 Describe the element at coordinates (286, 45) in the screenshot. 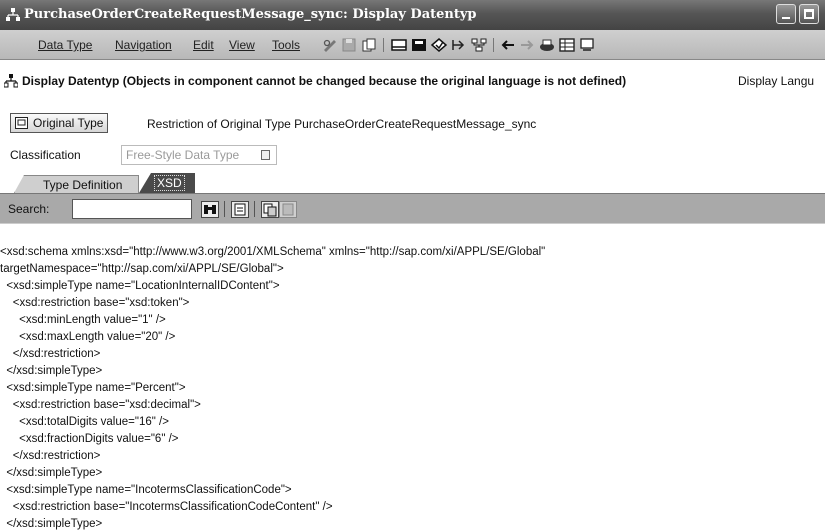

I see `menu-tools: Tools` at that location.